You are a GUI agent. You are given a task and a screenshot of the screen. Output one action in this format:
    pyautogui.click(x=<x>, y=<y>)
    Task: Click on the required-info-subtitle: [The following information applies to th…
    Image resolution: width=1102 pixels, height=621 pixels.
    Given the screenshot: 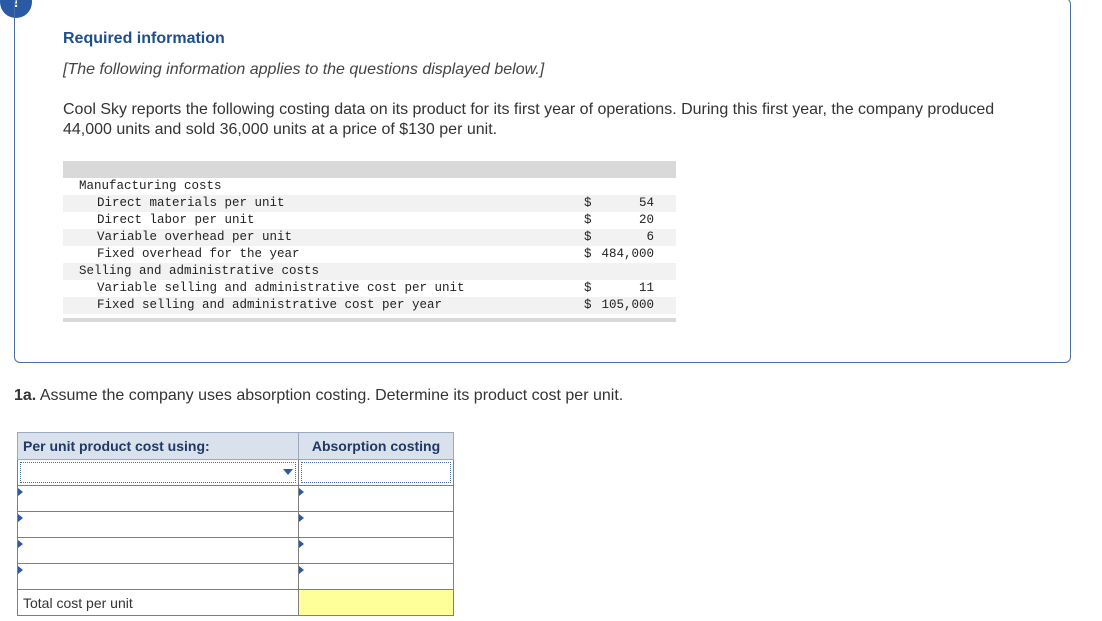 What is the action you would take?
    pyautogui.click(x=304, y=69)
    